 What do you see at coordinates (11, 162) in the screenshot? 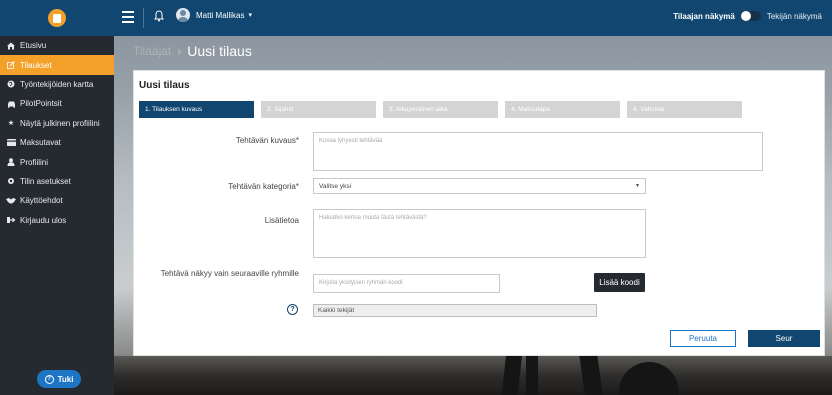
I see `user-icon` at bounding box center [11, 162].